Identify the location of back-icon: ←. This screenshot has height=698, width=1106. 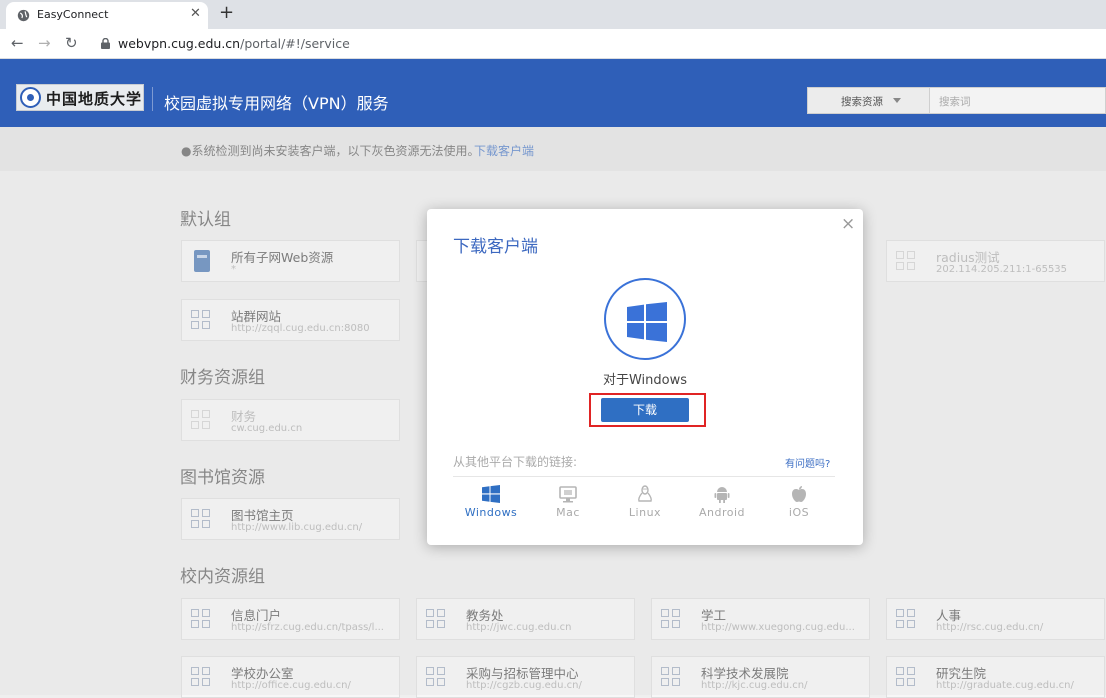
(17, 43).